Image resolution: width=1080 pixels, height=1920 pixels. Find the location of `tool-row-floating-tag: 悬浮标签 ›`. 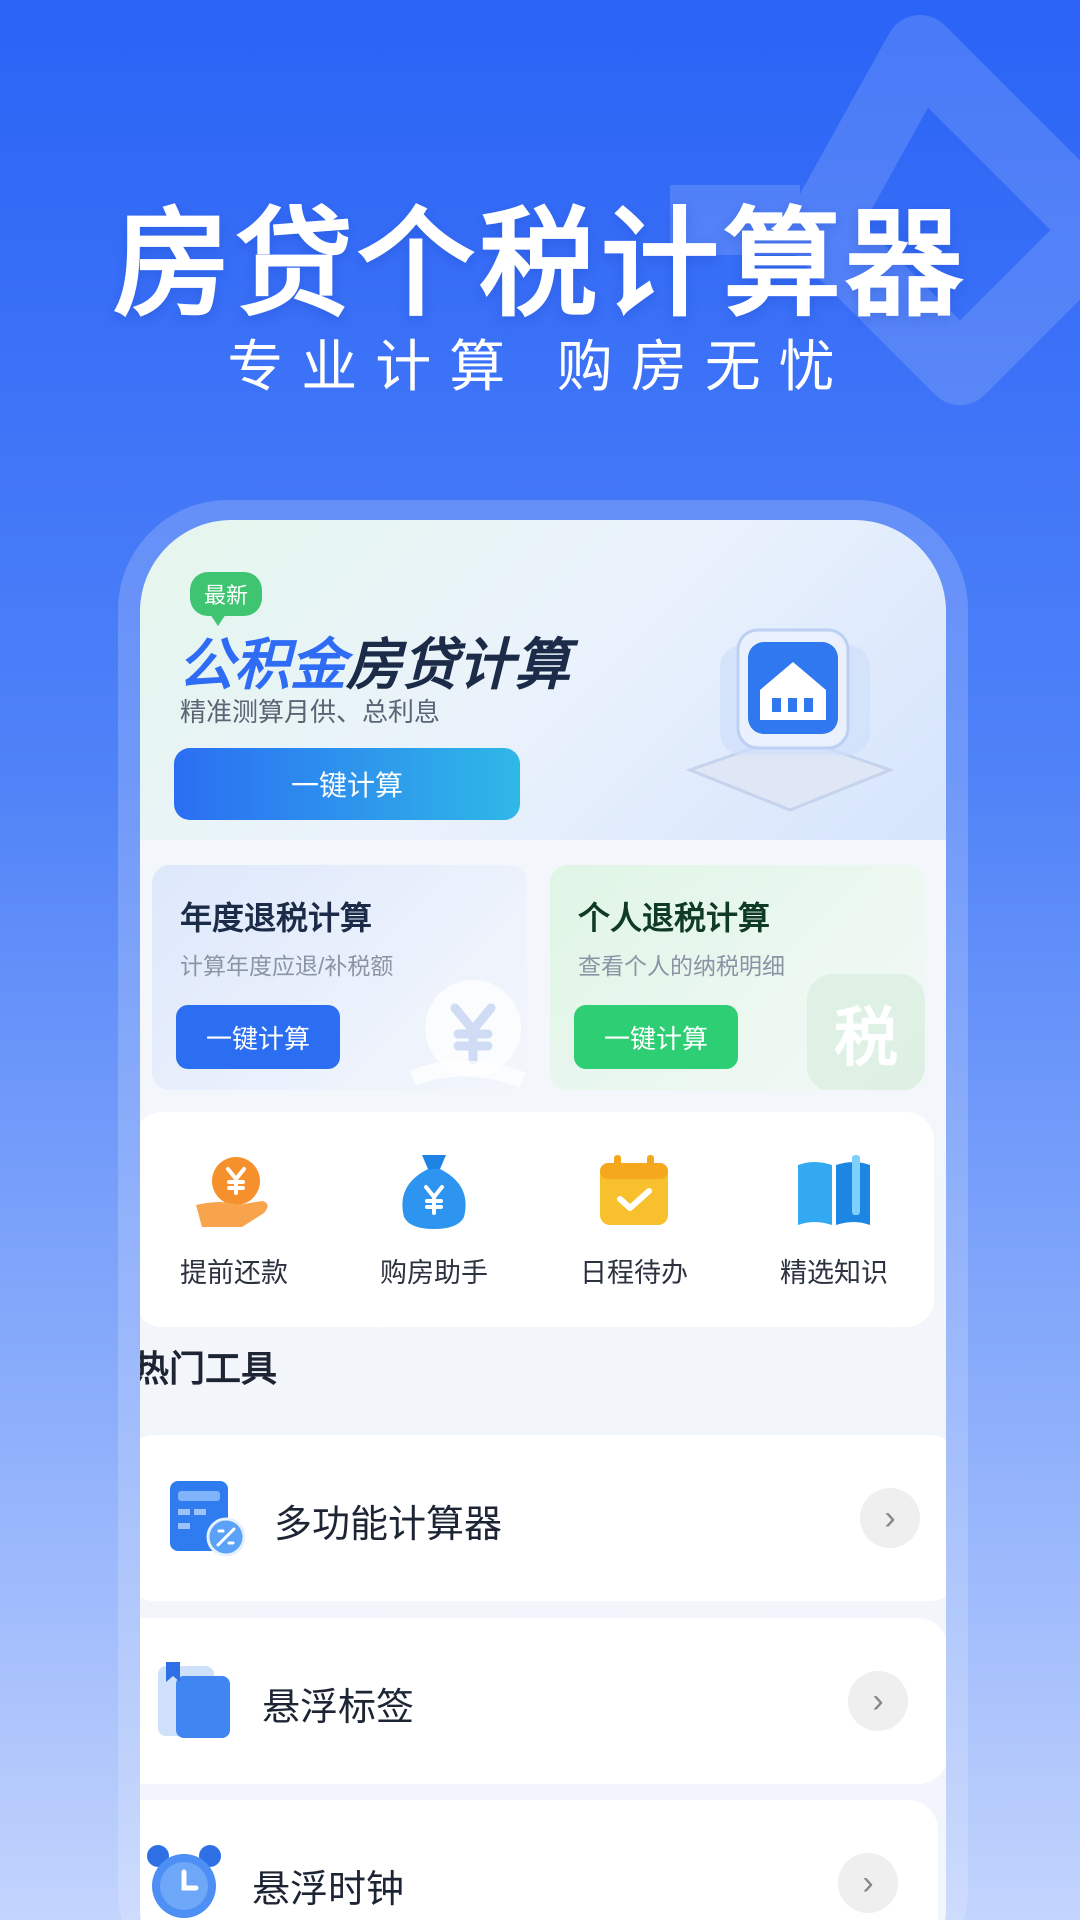

tool-row-floating-tag: 悬浮标签 › is located at coordinates (543, 1701).